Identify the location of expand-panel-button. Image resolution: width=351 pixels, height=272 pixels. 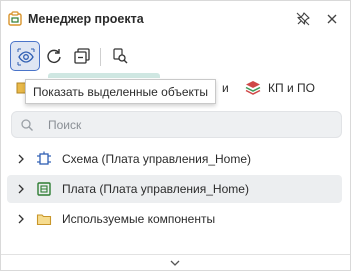
(175, 263).